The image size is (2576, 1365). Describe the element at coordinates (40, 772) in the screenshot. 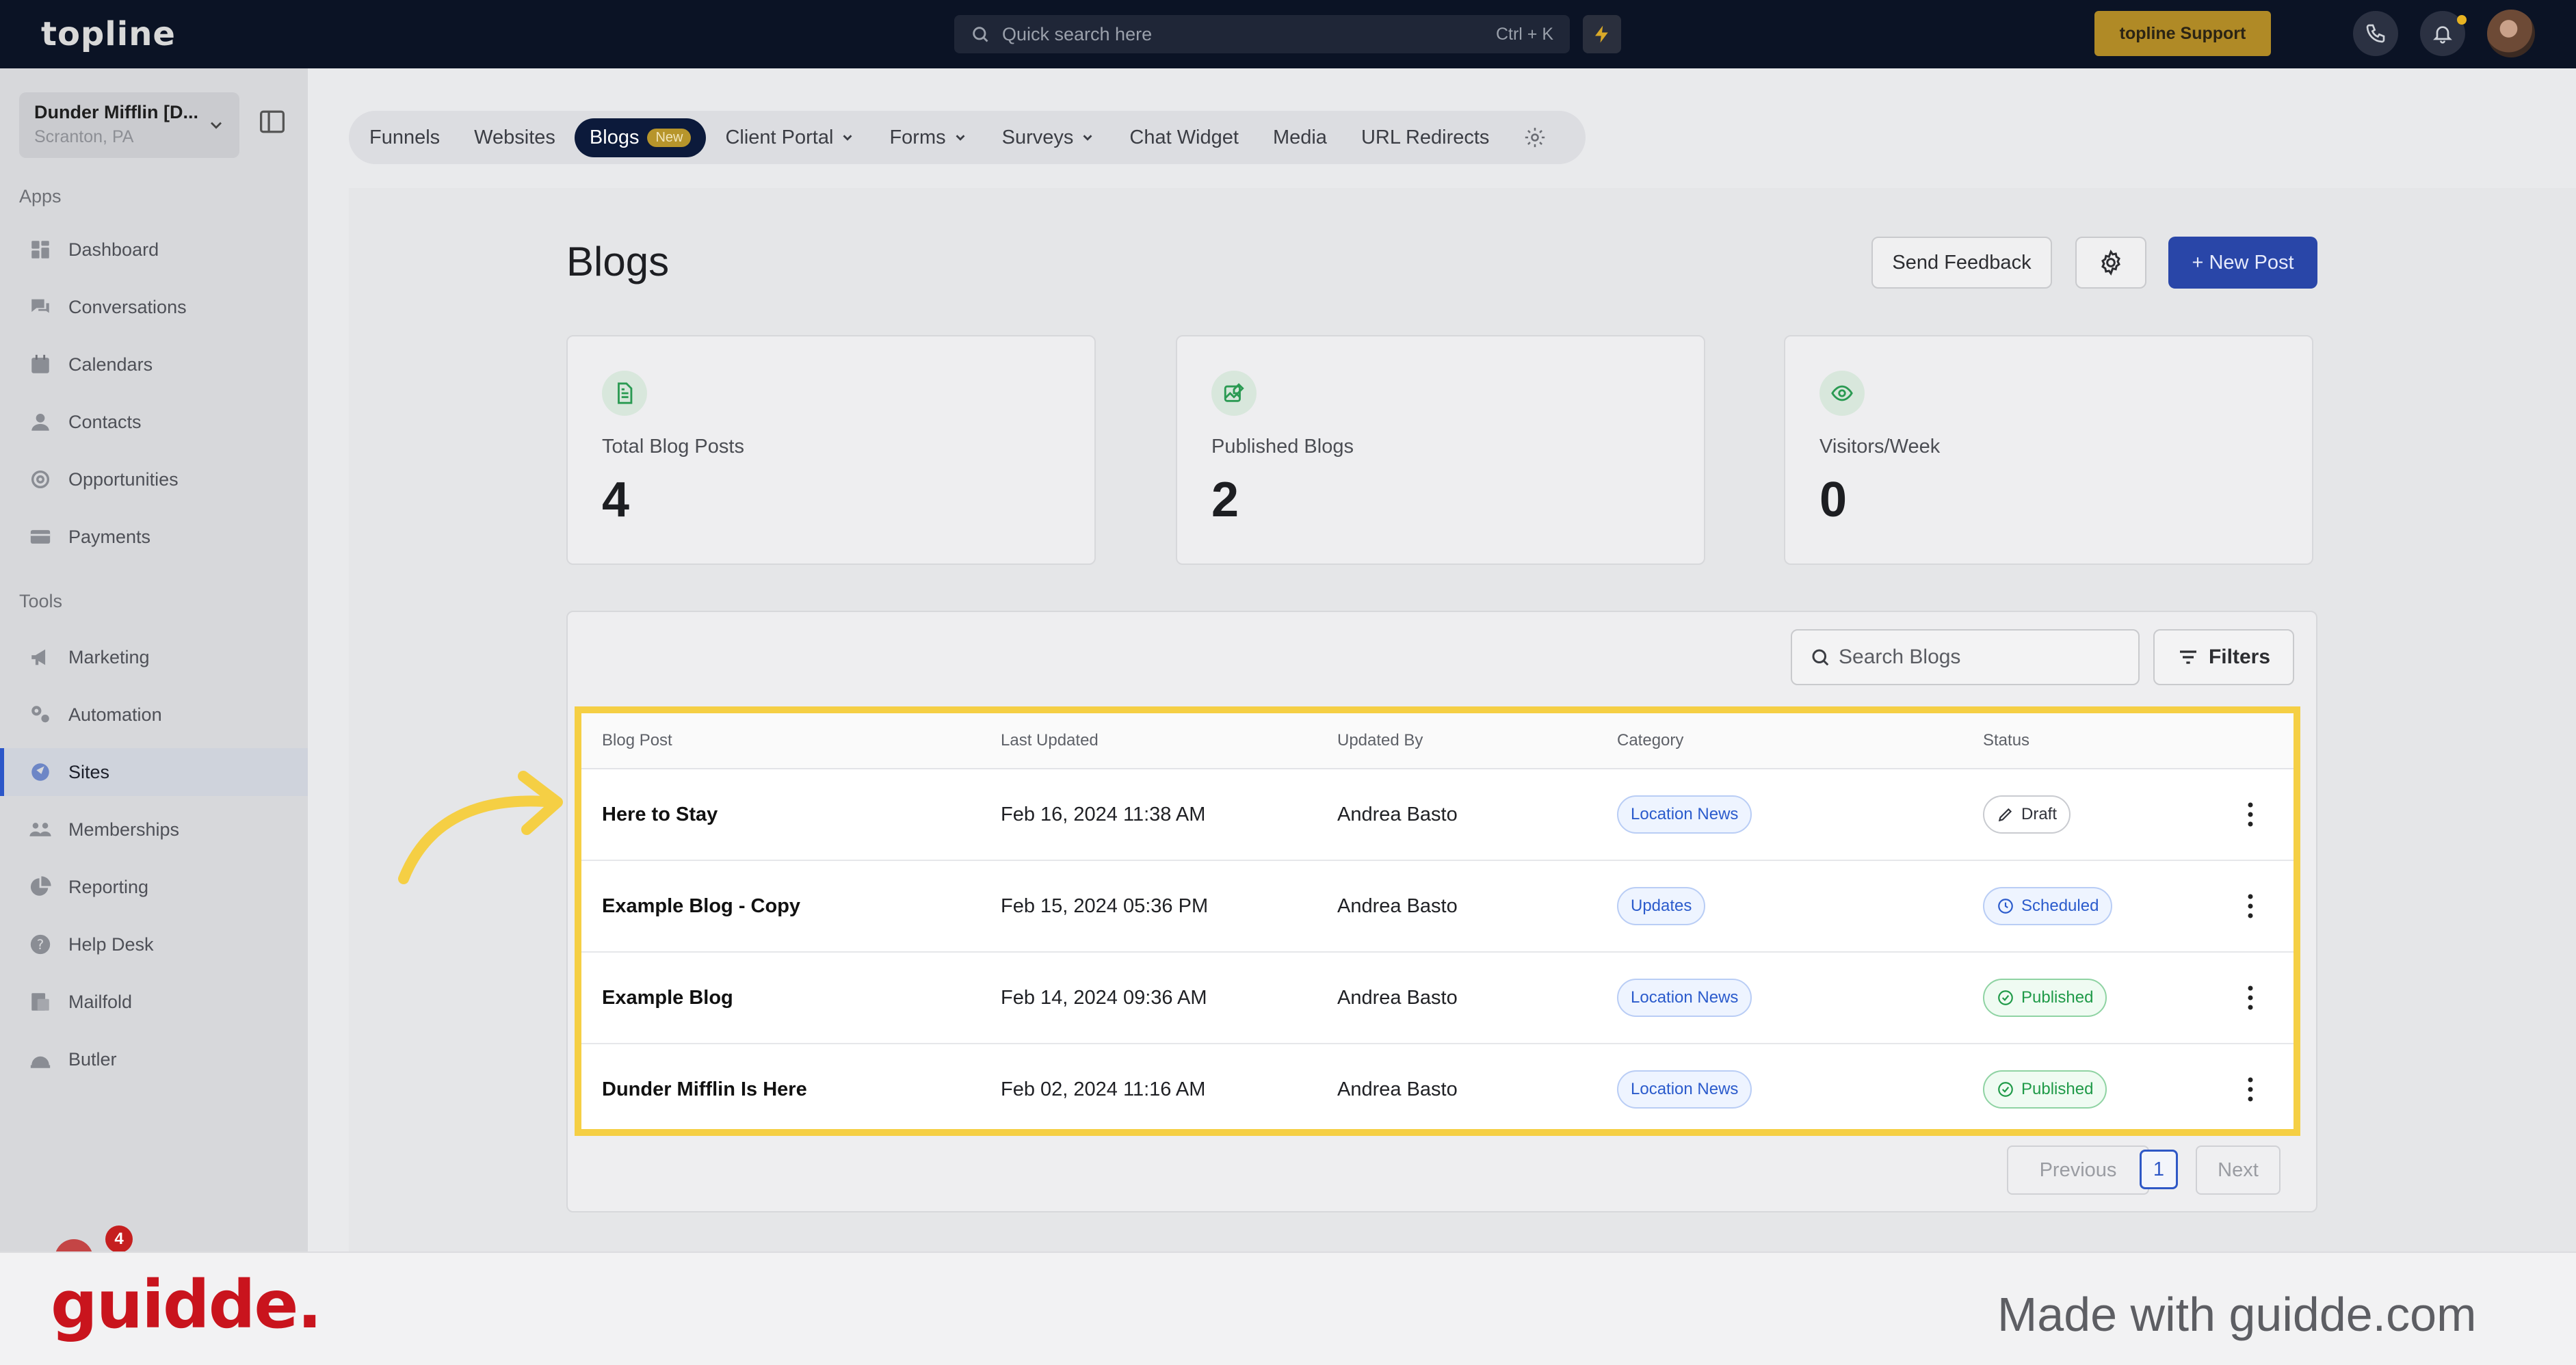

I see `sites-icon` at that location.